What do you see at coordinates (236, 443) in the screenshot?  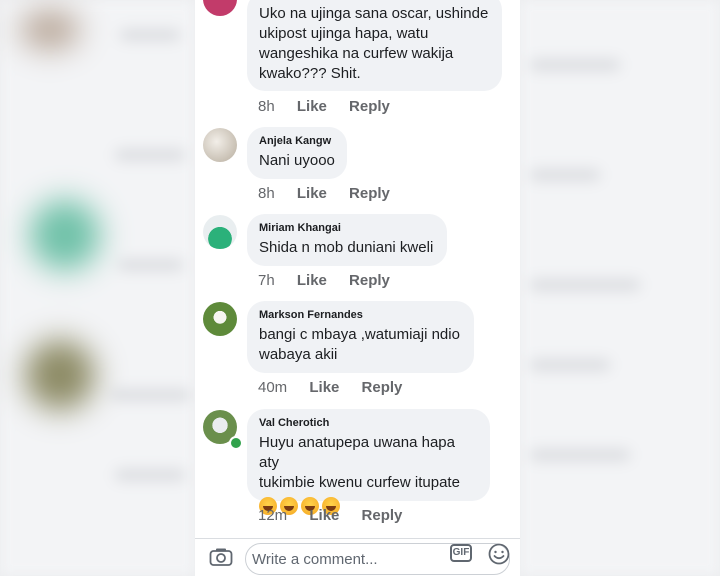 I see `online-status-icon` at bounding box center [236, 443].